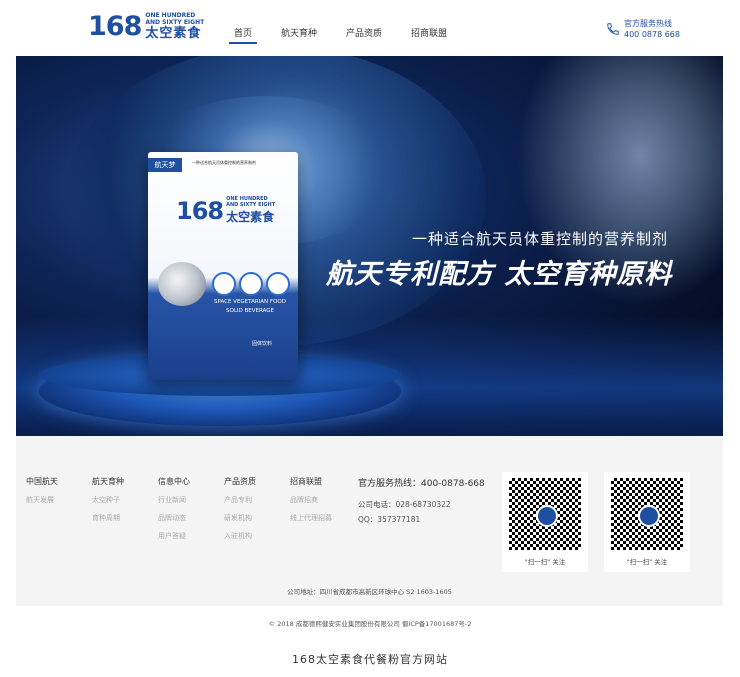 The width and height of the screenshot is (740, 677). What do you see at coordinates (648, 23) in the screenshot?
I see `hotline-label: 官方服务热线` at bounding box center [648, 23].